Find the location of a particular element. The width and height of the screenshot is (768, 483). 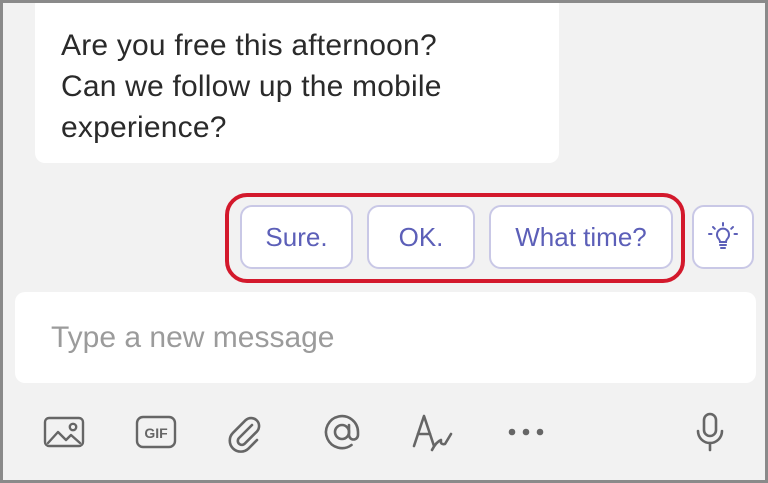

microphone-button is located at coordinates (710, 432).